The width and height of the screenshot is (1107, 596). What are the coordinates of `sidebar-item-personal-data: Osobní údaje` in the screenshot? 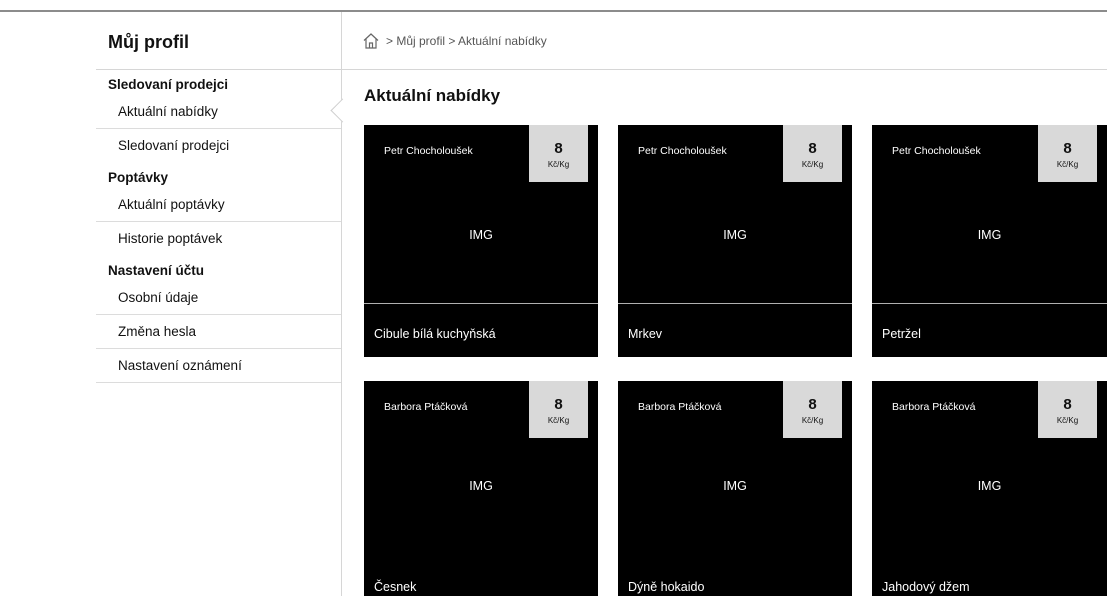 It's located at (218, 298).